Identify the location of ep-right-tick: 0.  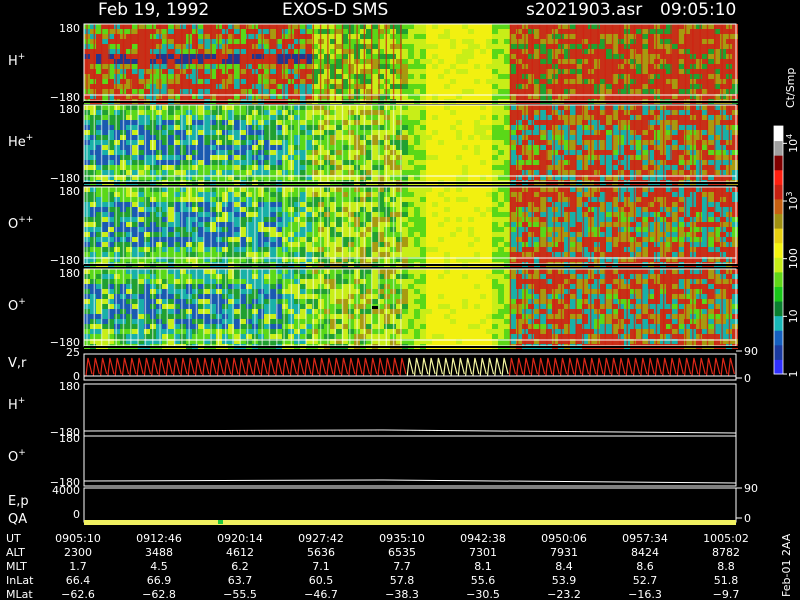
(747, 518).